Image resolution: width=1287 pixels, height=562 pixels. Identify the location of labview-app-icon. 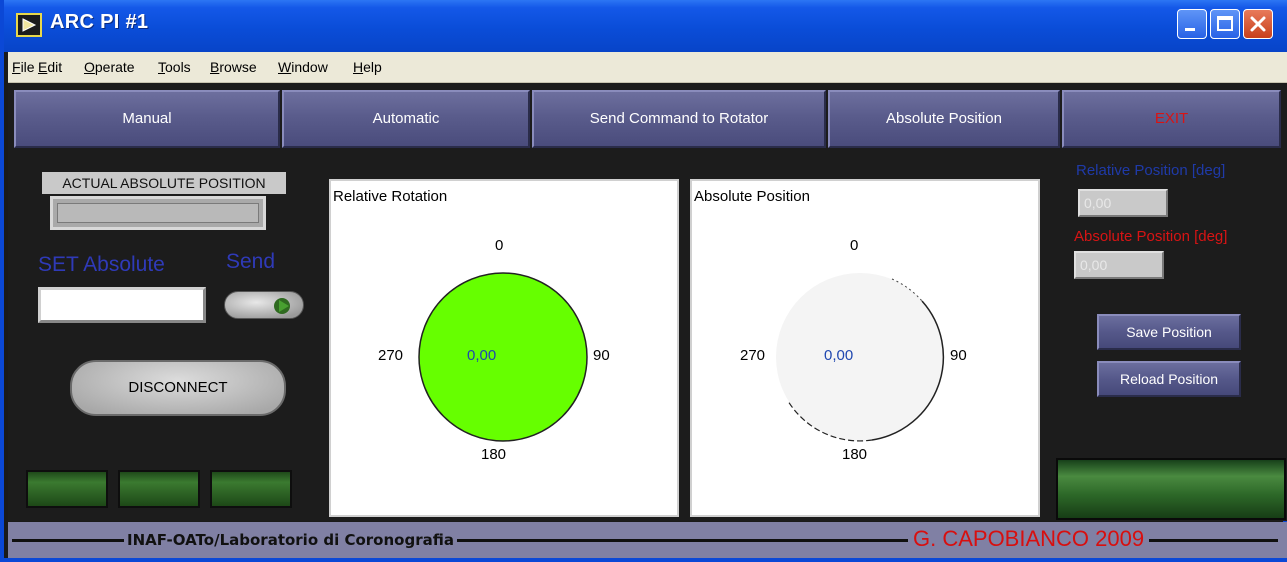
(29, 25).